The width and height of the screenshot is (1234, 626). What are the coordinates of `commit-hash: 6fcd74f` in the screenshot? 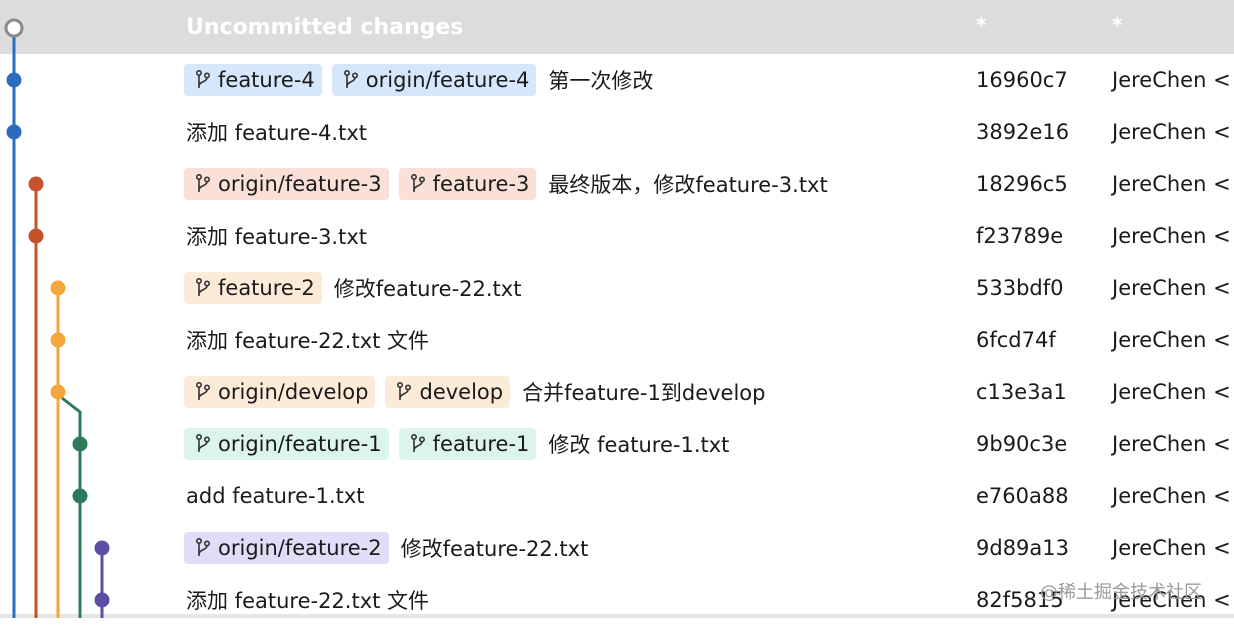 It's located at (1016, 340).